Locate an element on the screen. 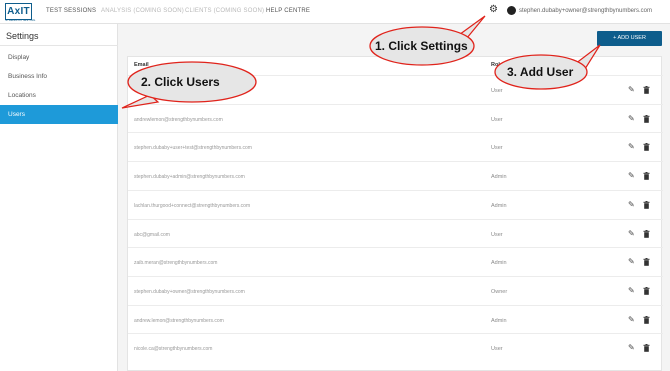  callout-users-label: 2. Click Users is located at coordinates (180, 82).